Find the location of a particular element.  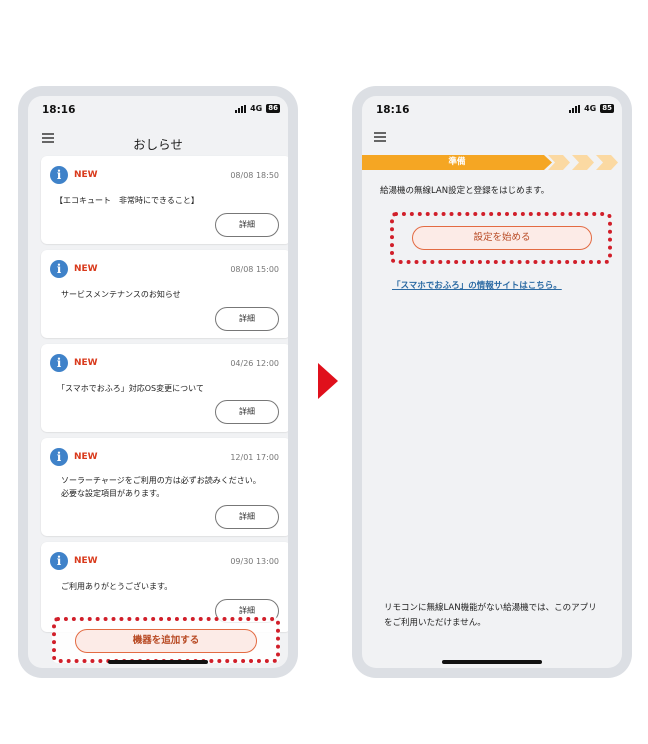

battery-icon: 85 is located at coordinates (607, 108).